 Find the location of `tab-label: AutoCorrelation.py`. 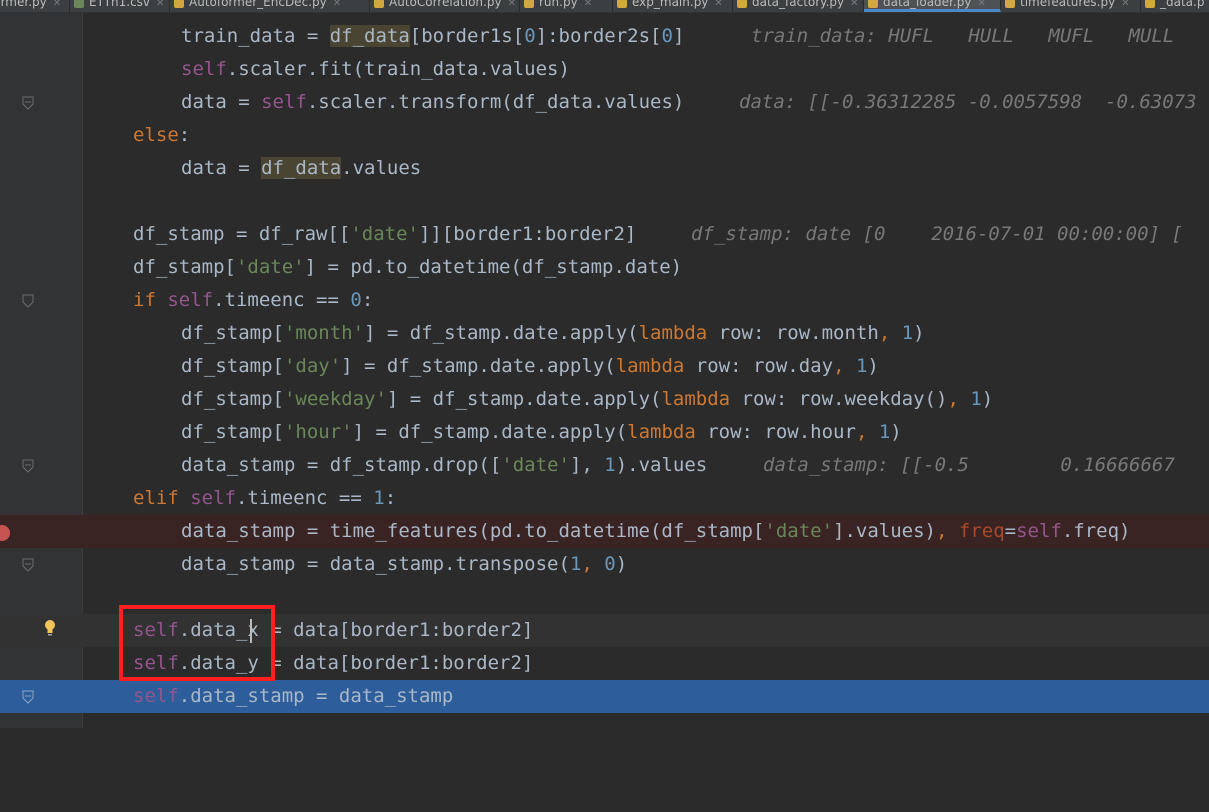

tab-label: AutoCorrelation.py is located at coordinates (445, 4).